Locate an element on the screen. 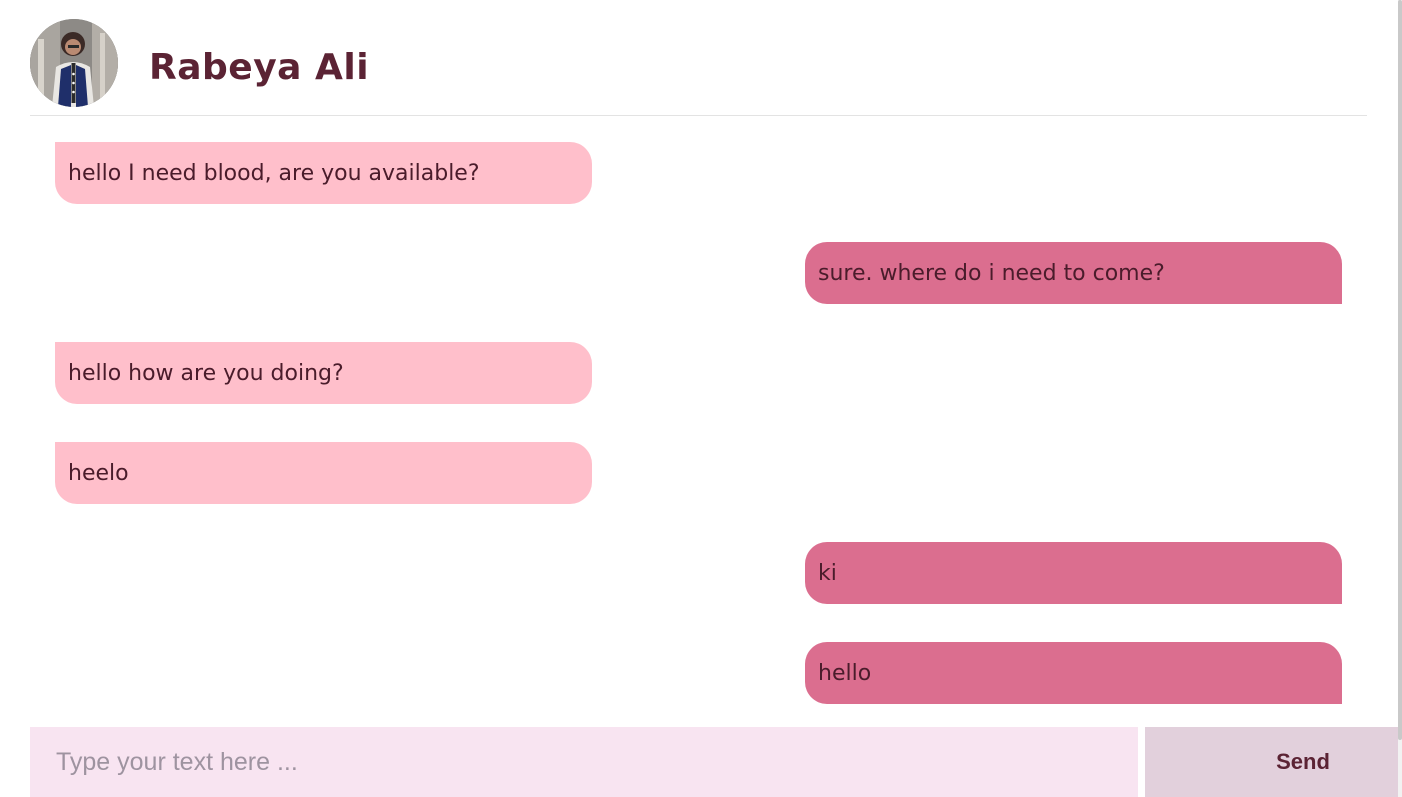  message-row: heelo is located at coordinates (698, 473).